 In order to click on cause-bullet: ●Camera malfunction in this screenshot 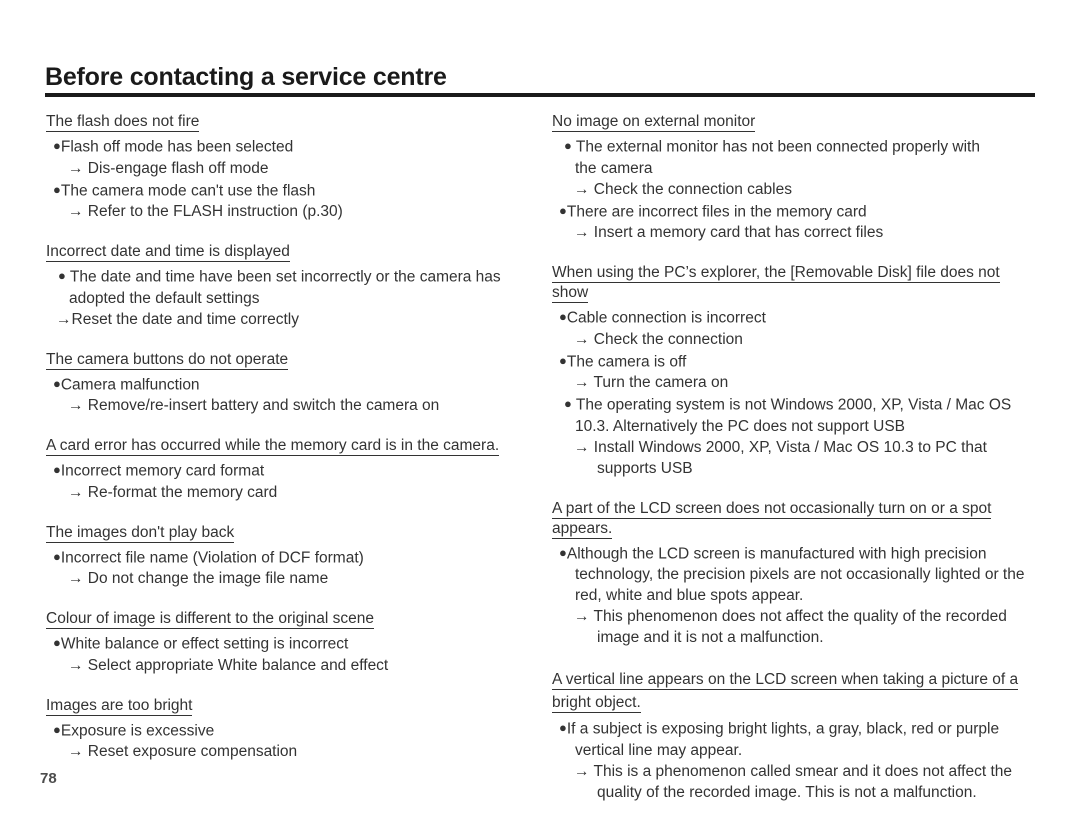, I will do `click(286, 384)`.